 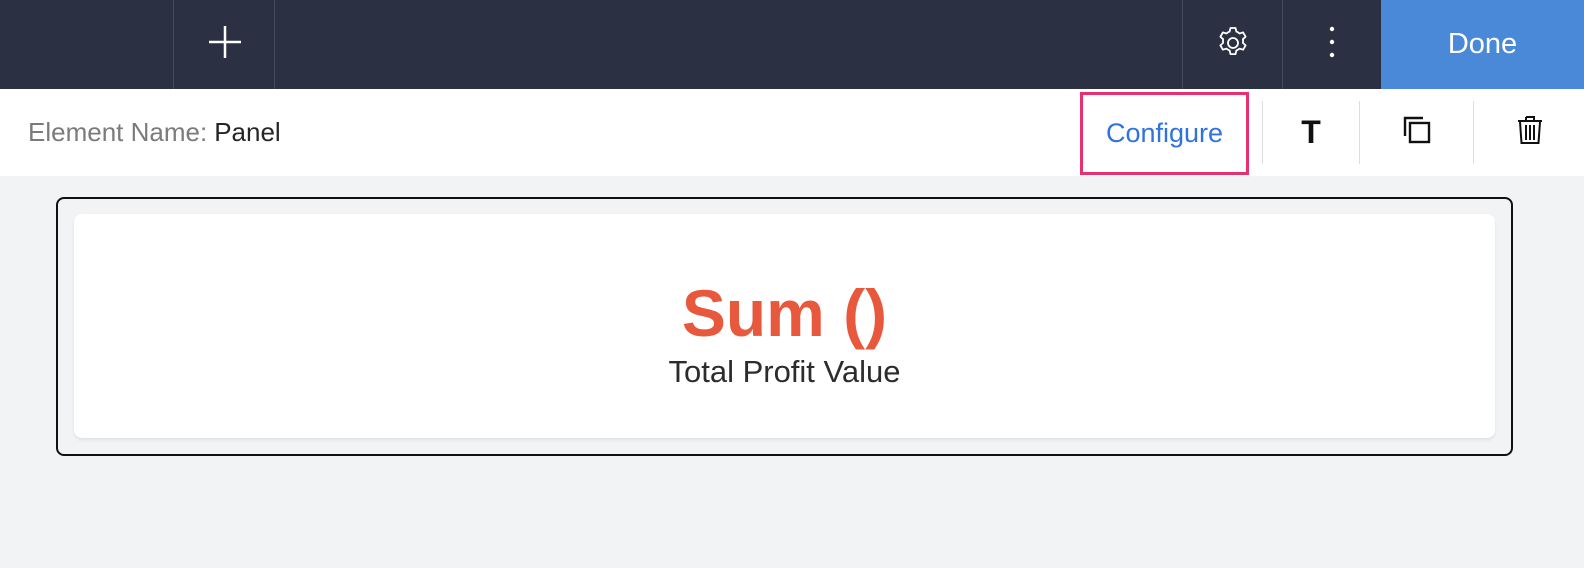 I want to click on add-button, so click(x=224, y=44).